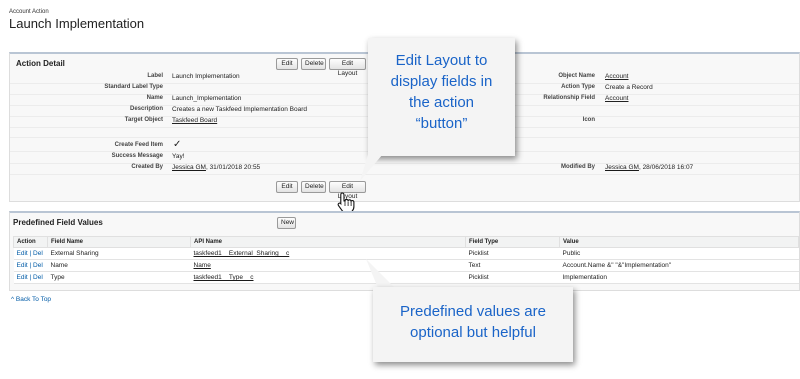  What do you see at coordinates (629, 87) in the screenshot?
I see `action-type-value: Create a Record` at bounding box center [629, 87].